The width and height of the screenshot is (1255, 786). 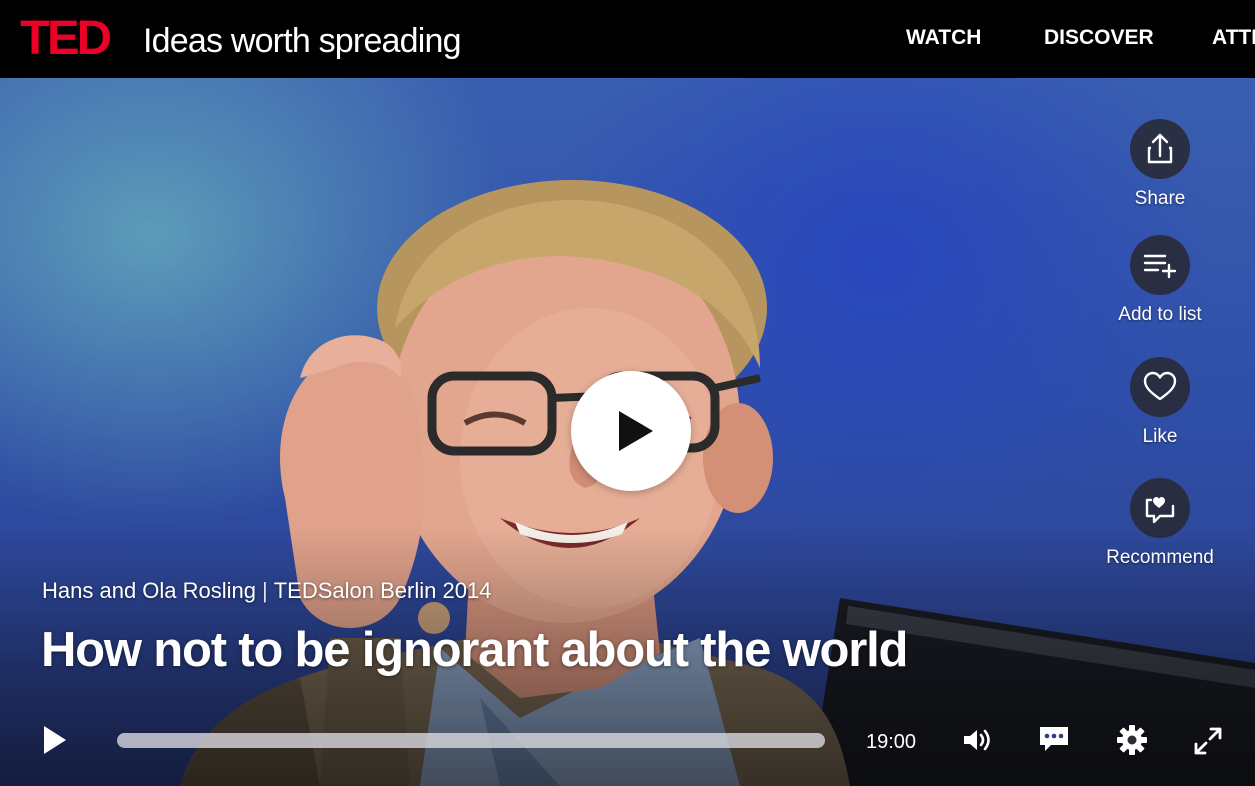 I want to click on add-to-list-icon, so click(x=1160, y=266).